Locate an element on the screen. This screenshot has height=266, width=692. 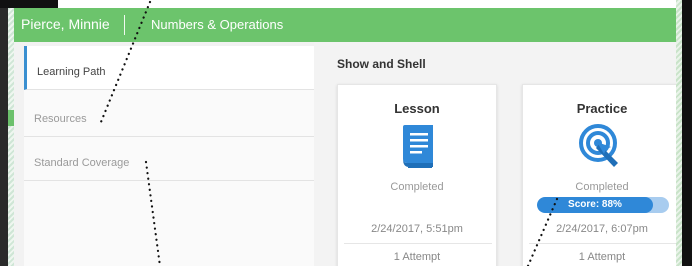
sidebar-item-learning-path: Learning Path is located at coordinates (169, 68).